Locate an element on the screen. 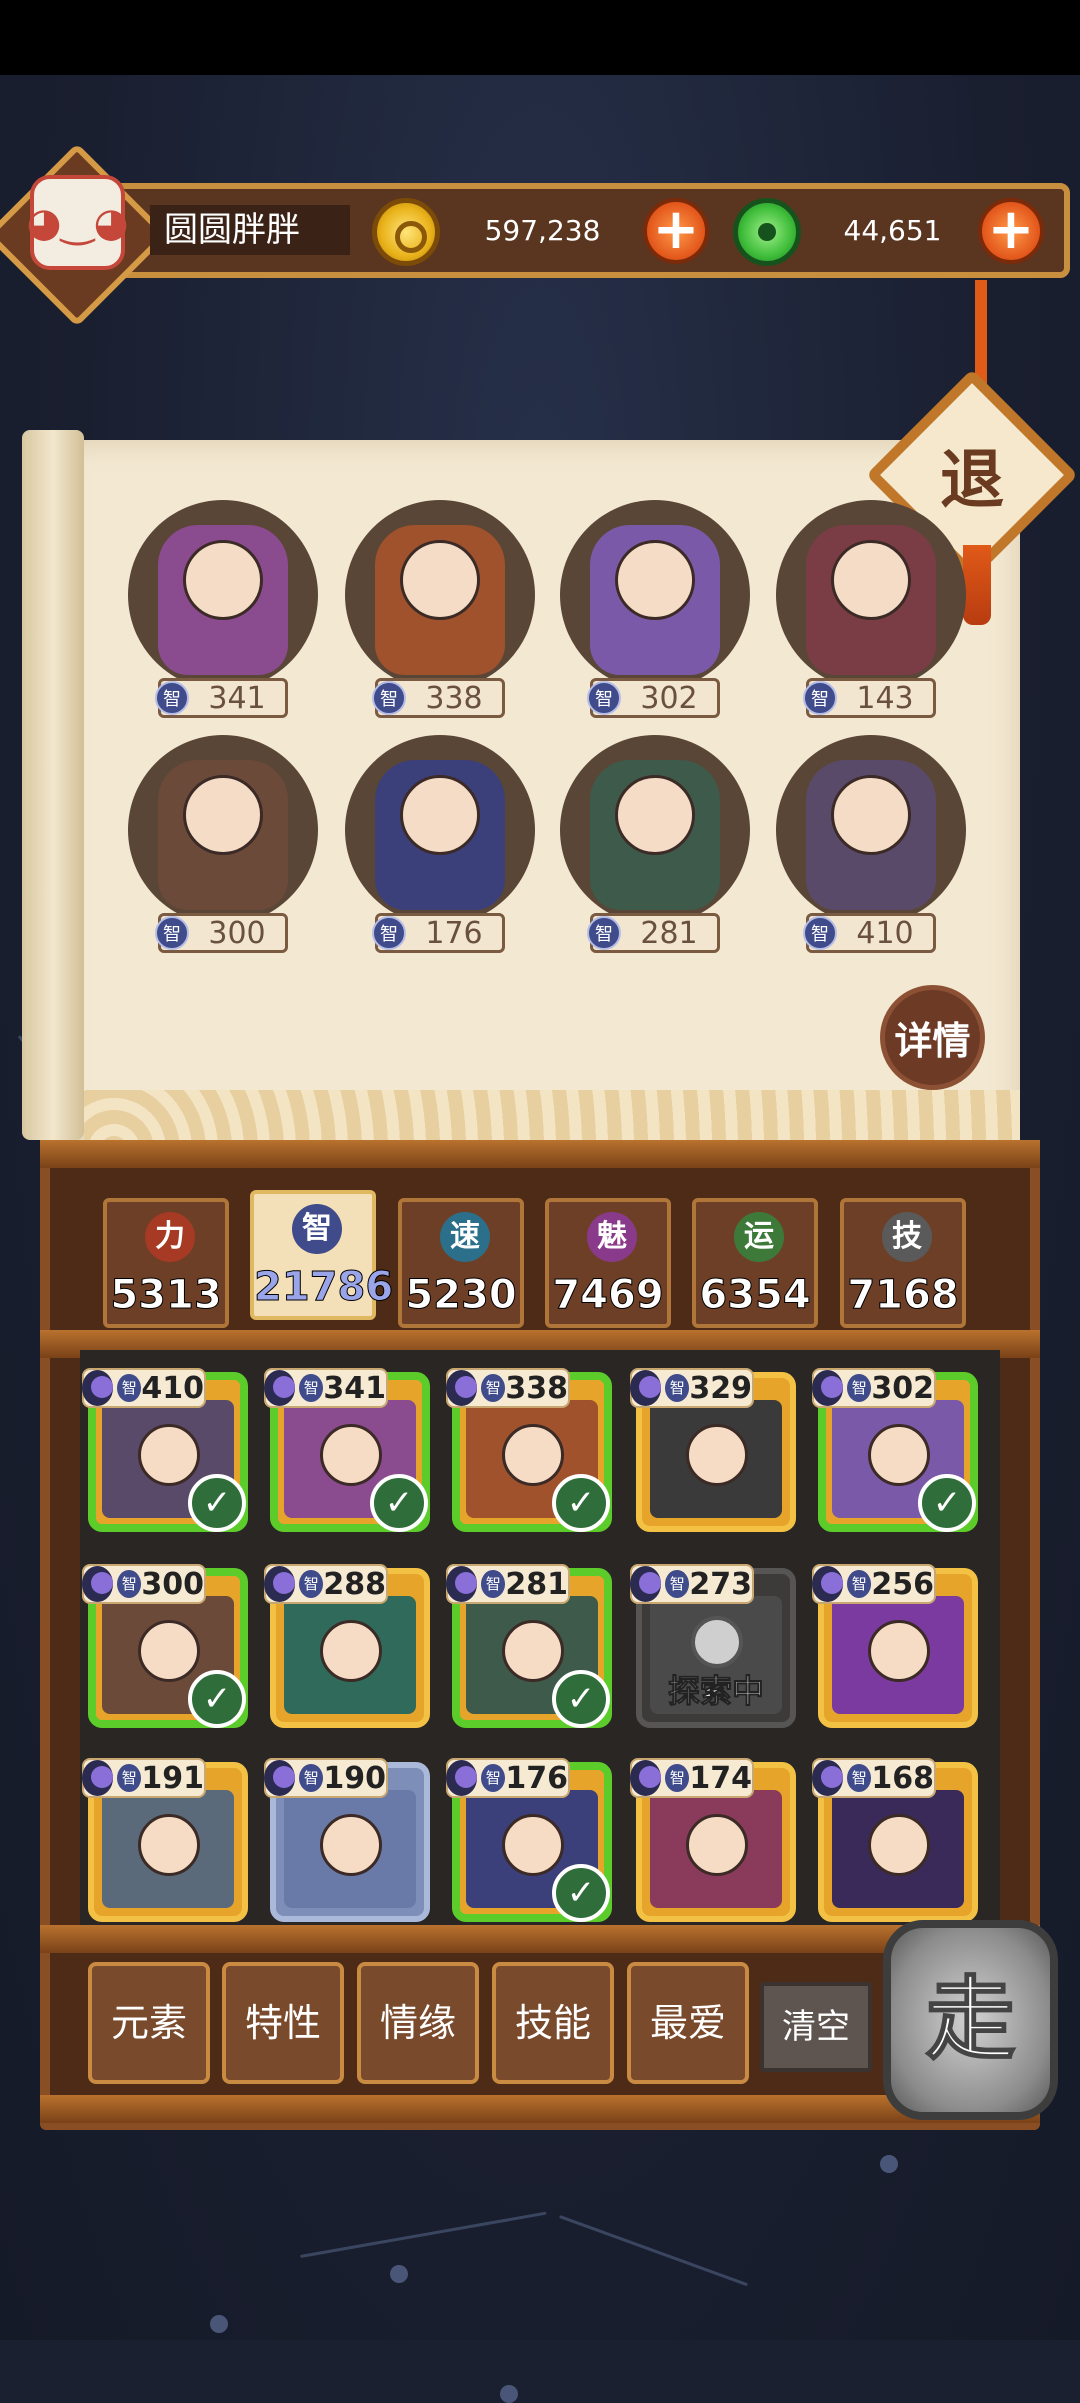 The image size is (1080, 2403). team-slot: 智 176 is located at coordinates (440, 844).